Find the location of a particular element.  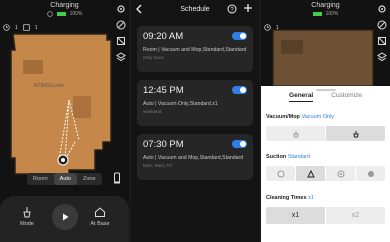

start-clean-button is located at coordinates (65, 217).